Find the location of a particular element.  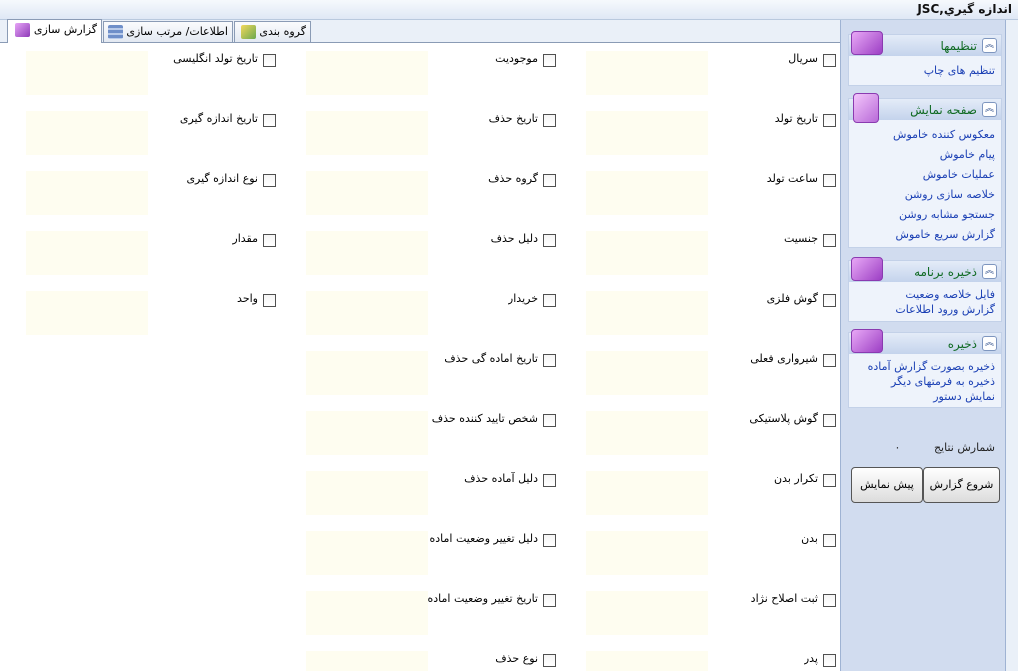

start-report-button: شروع گزارش is located at coordinates (961, 485).